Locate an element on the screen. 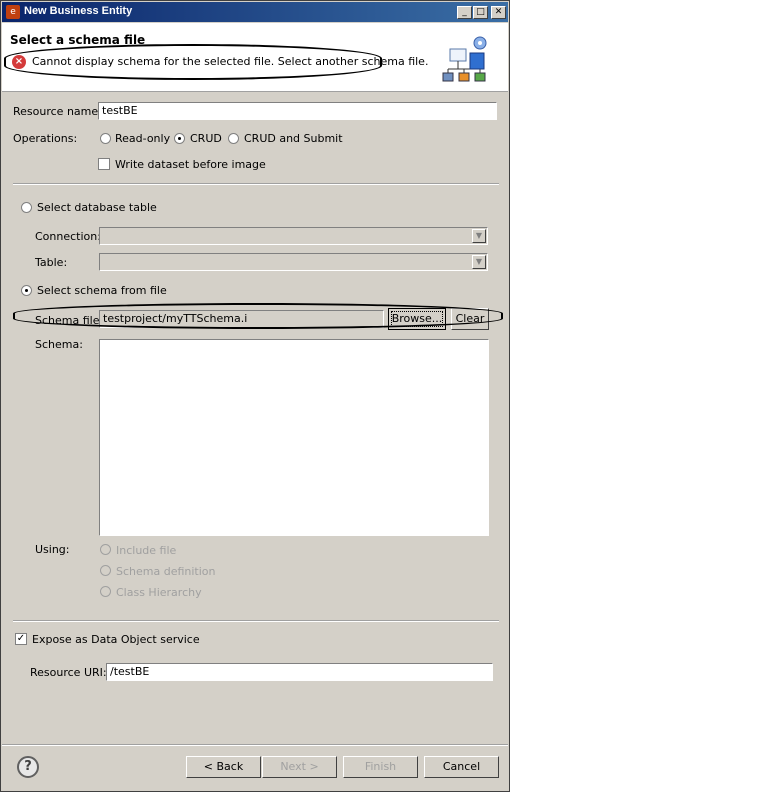 Image resolution: width=768 pixels, height=794 pixels. resource-uri-input: /testBE is located at coordinates (299, 672).